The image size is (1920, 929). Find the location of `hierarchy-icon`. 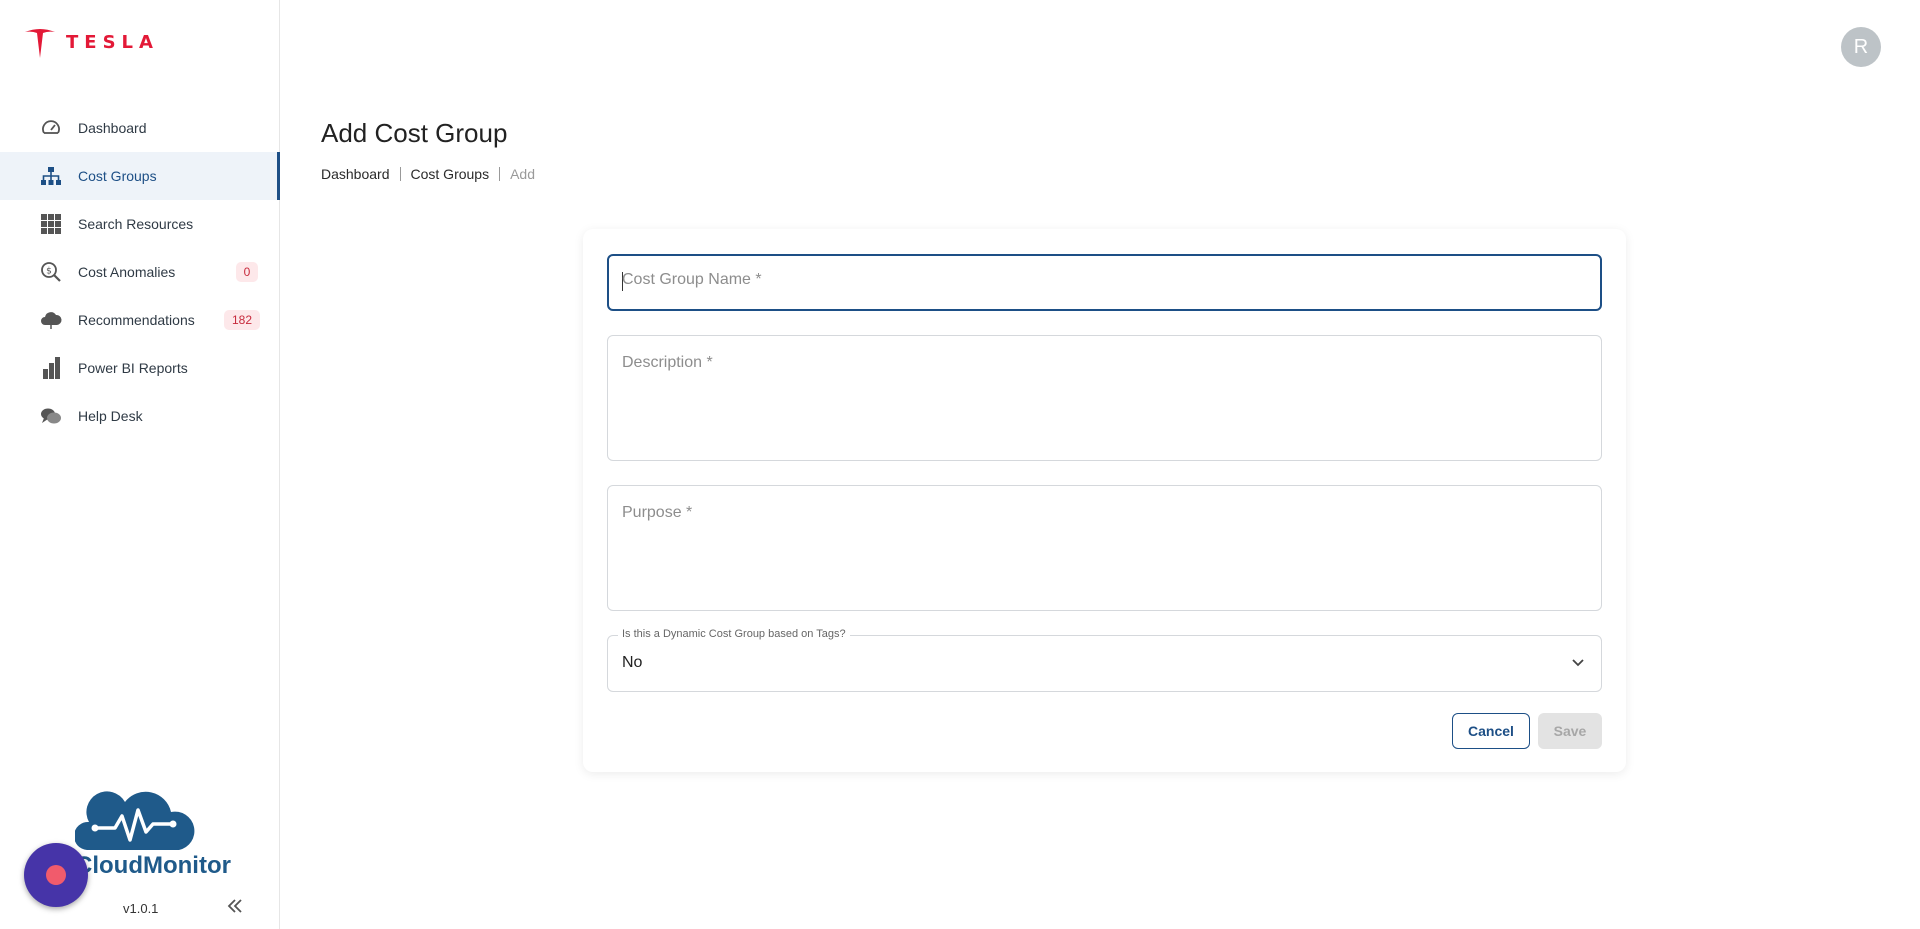

hierarchy-icon is located at coordinates (51, 176).